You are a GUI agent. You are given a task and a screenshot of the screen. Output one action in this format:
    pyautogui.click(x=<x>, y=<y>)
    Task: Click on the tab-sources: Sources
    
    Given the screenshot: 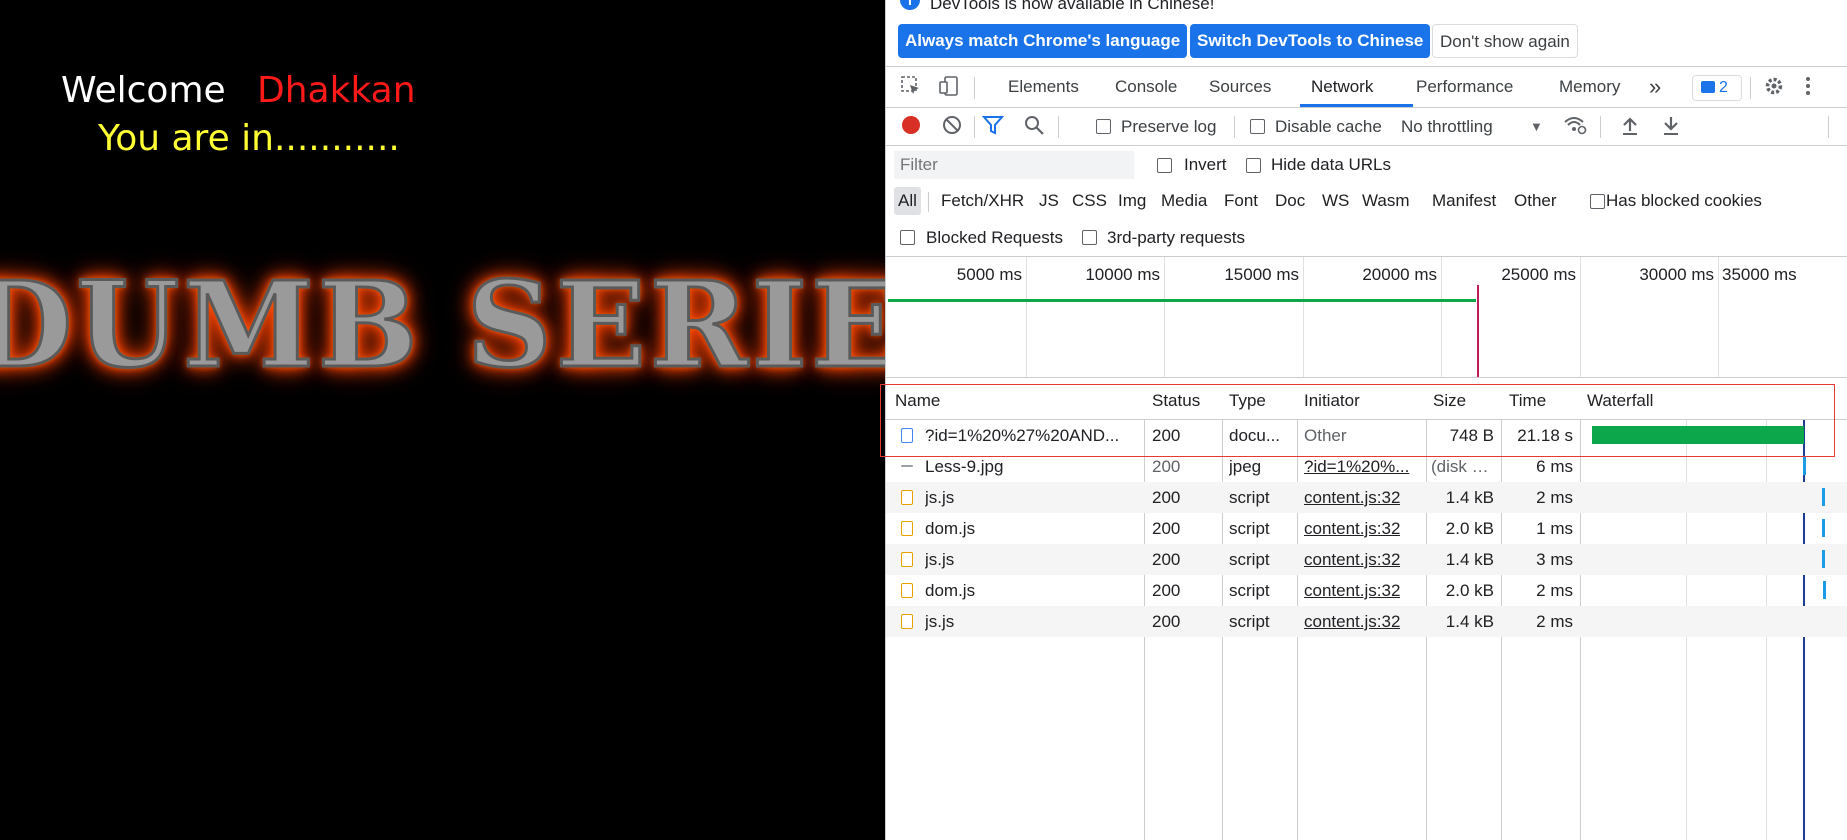 What is the action you would take?
    pyautogui.click(x=1240, y=87)
    